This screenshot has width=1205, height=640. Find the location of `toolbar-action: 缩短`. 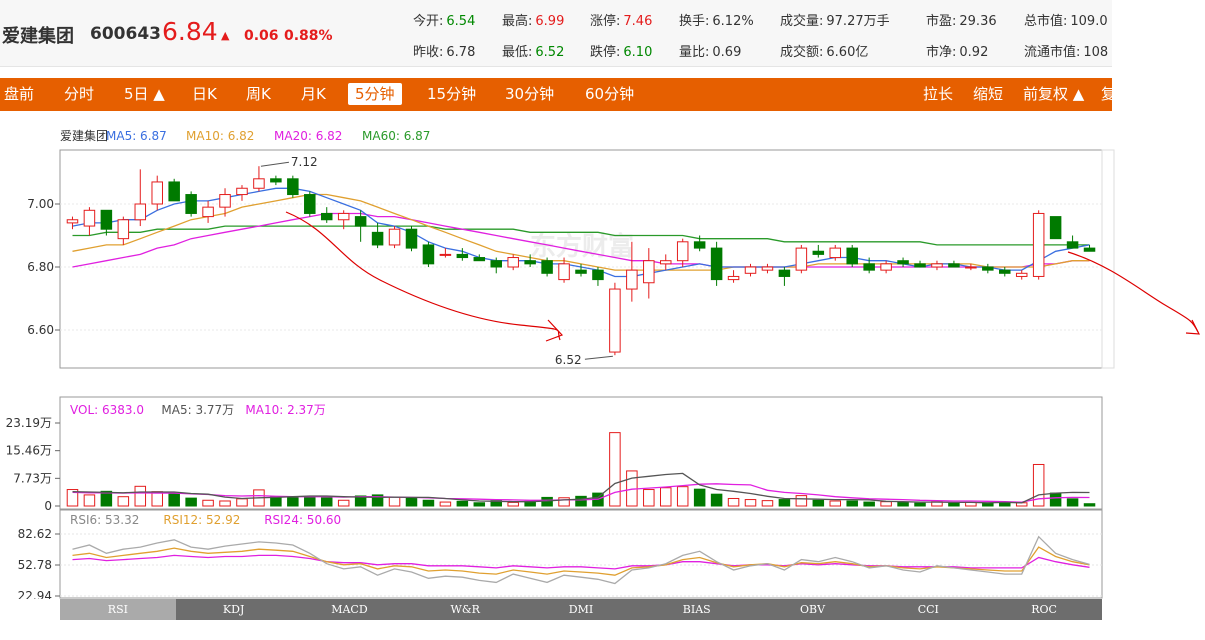

toolbar-action: 缩短 is located at coordinates (988, 94).